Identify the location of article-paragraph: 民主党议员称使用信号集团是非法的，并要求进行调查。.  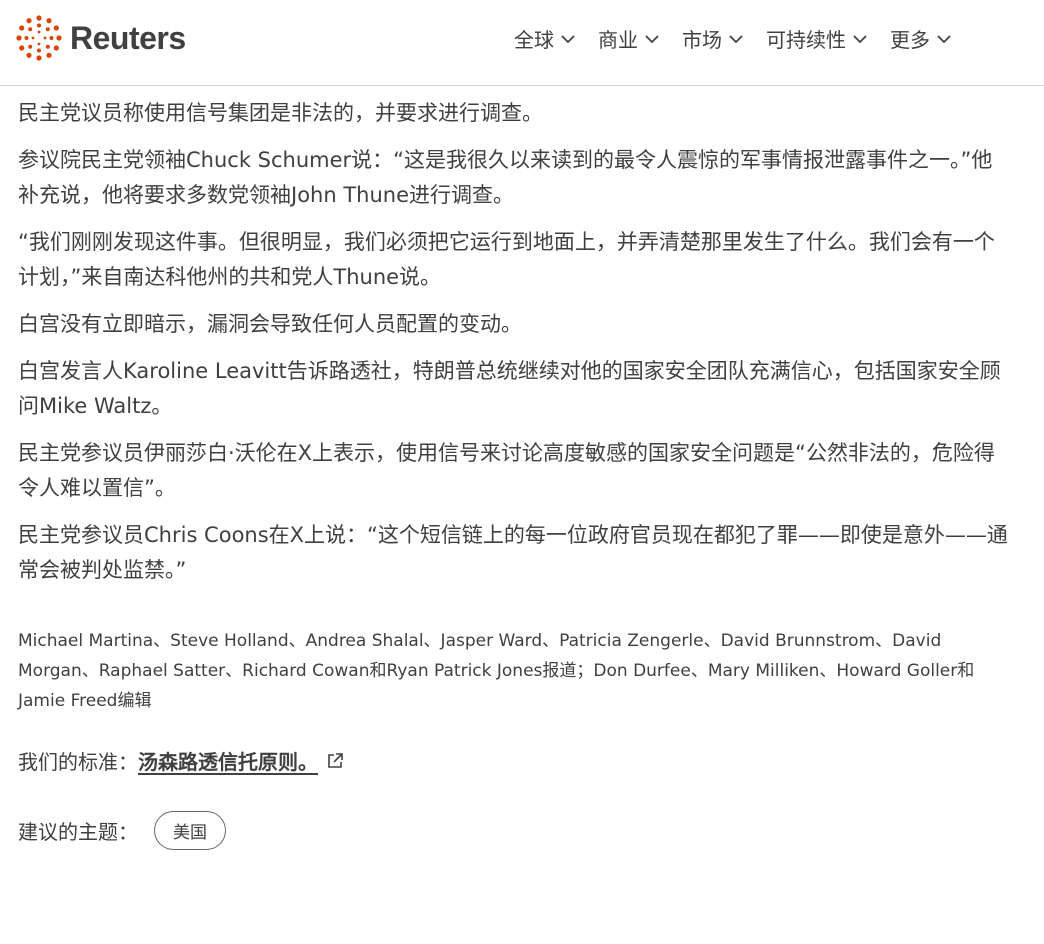
(280, 113).